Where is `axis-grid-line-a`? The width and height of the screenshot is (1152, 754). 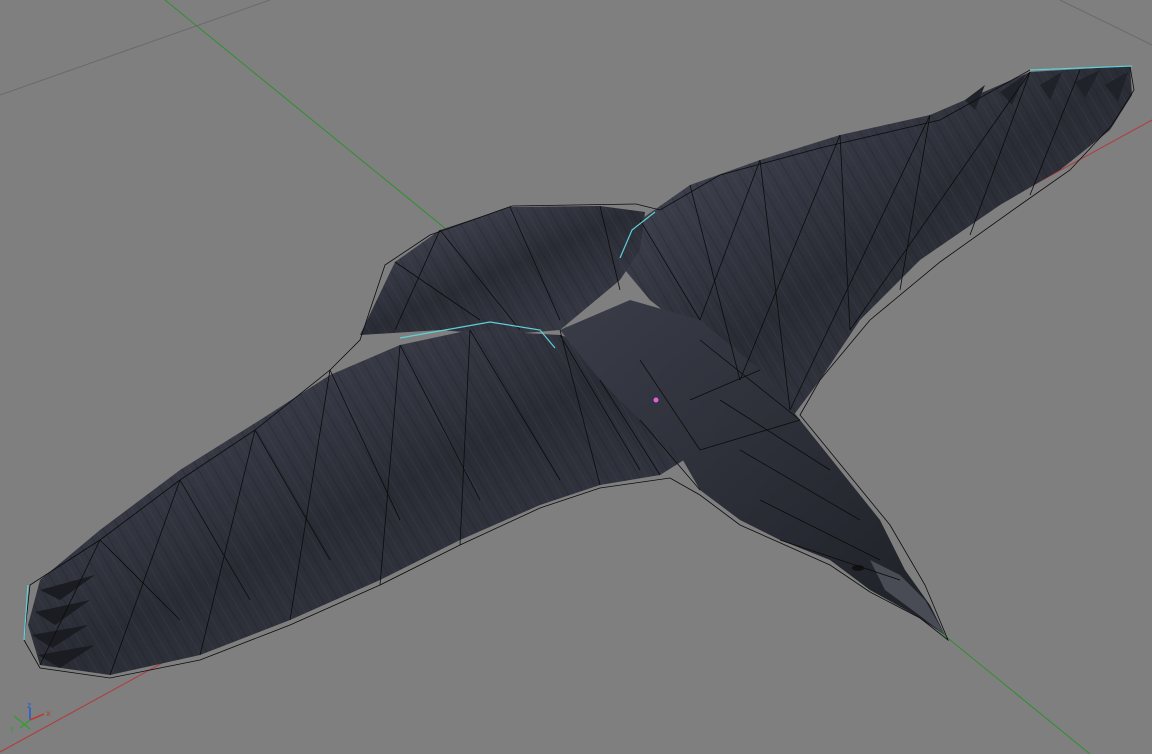
axis-grid-line-a is located at coordinates (135, 48).